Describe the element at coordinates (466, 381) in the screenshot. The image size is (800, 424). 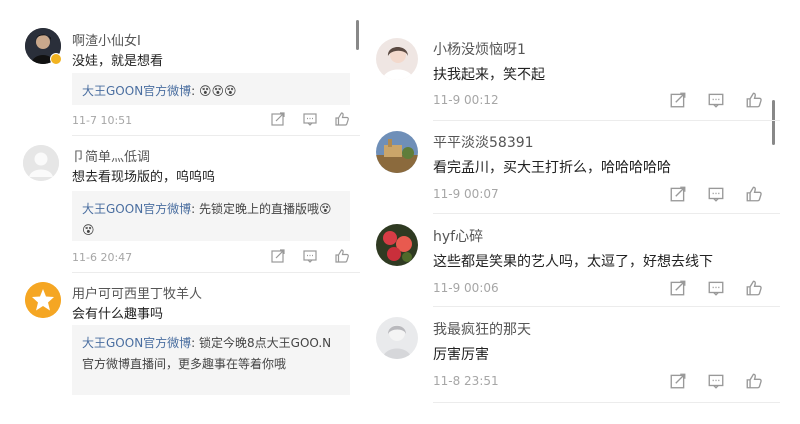
I see `timestamp: 11-8 23:51` at that location.